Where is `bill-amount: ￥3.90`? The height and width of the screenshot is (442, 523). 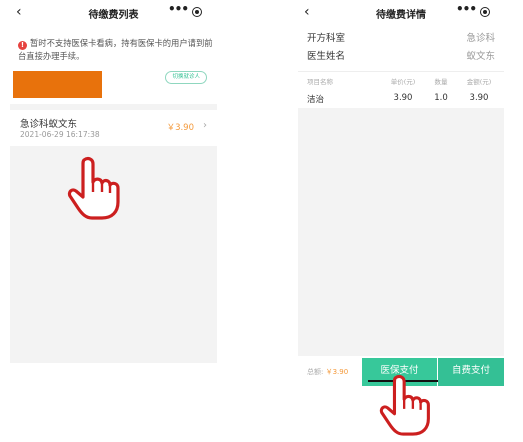
bill-amount: ￥3.90 is located at coordinates (180, 128).